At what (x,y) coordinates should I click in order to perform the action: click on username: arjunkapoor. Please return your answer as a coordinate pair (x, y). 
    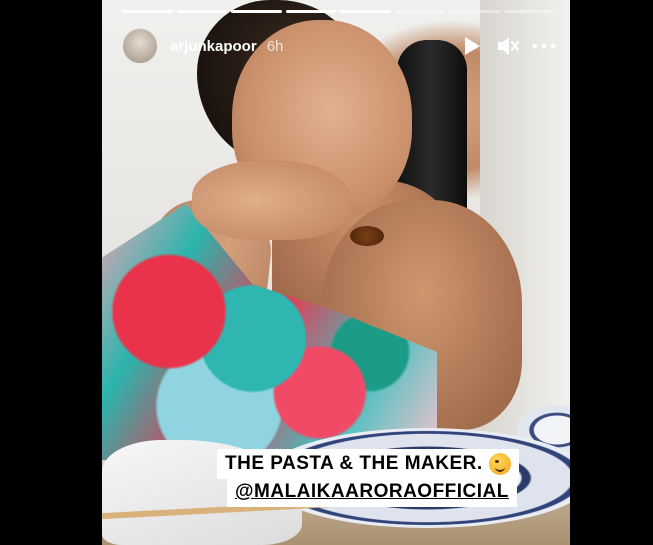
    Looking at the image, I should click on (213, 46).